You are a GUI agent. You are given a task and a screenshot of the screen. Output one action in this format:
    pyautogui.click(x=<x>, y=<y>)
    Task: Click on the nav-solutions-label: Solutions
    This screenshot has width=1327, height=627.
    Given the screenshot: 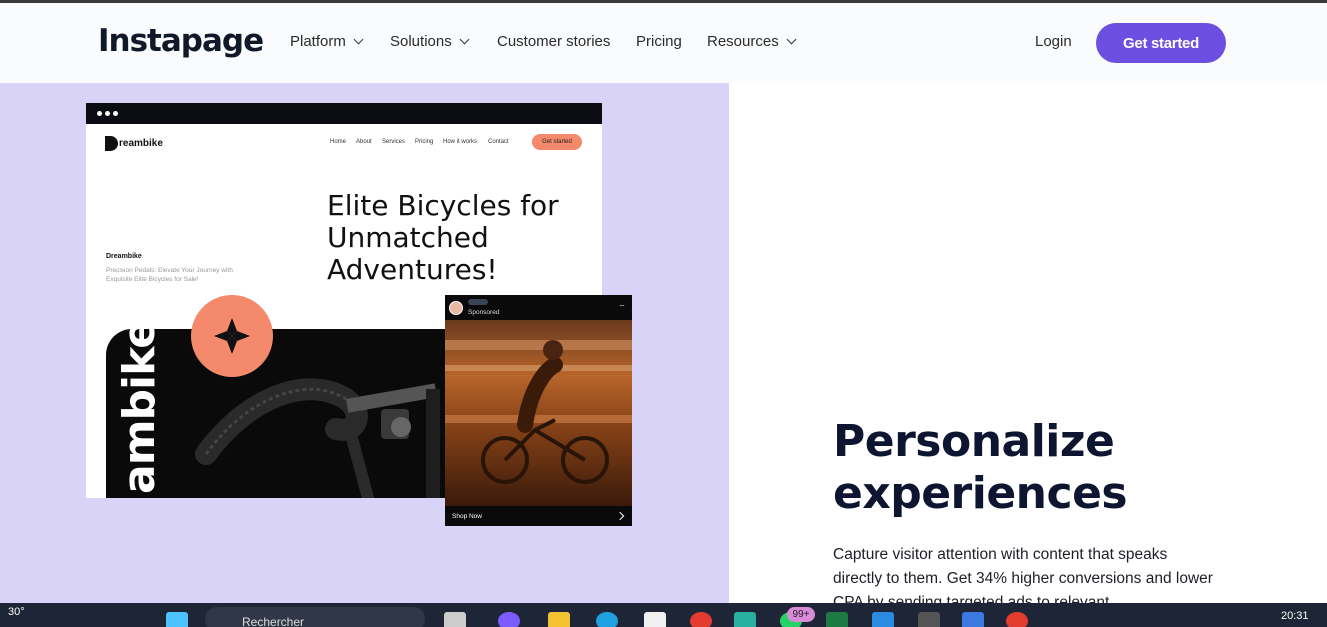 What is the action you would take?
    pyautogui.click(x=421, y=41)
    